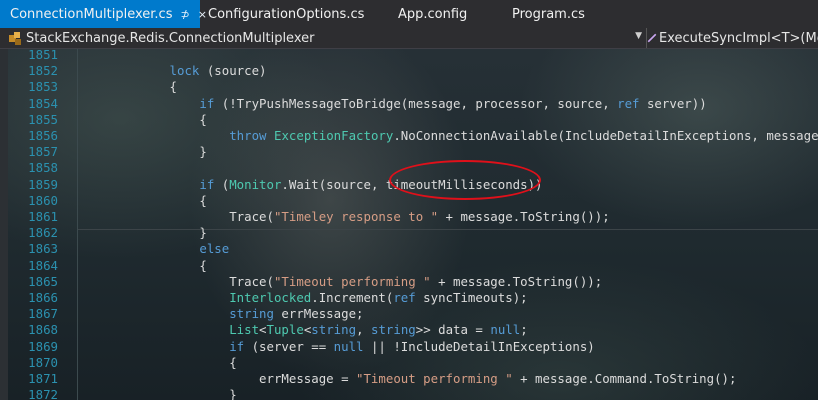  Describe the element at coordinates (43, 200) in the screenshot. I see `line-number: 1860` at that location.